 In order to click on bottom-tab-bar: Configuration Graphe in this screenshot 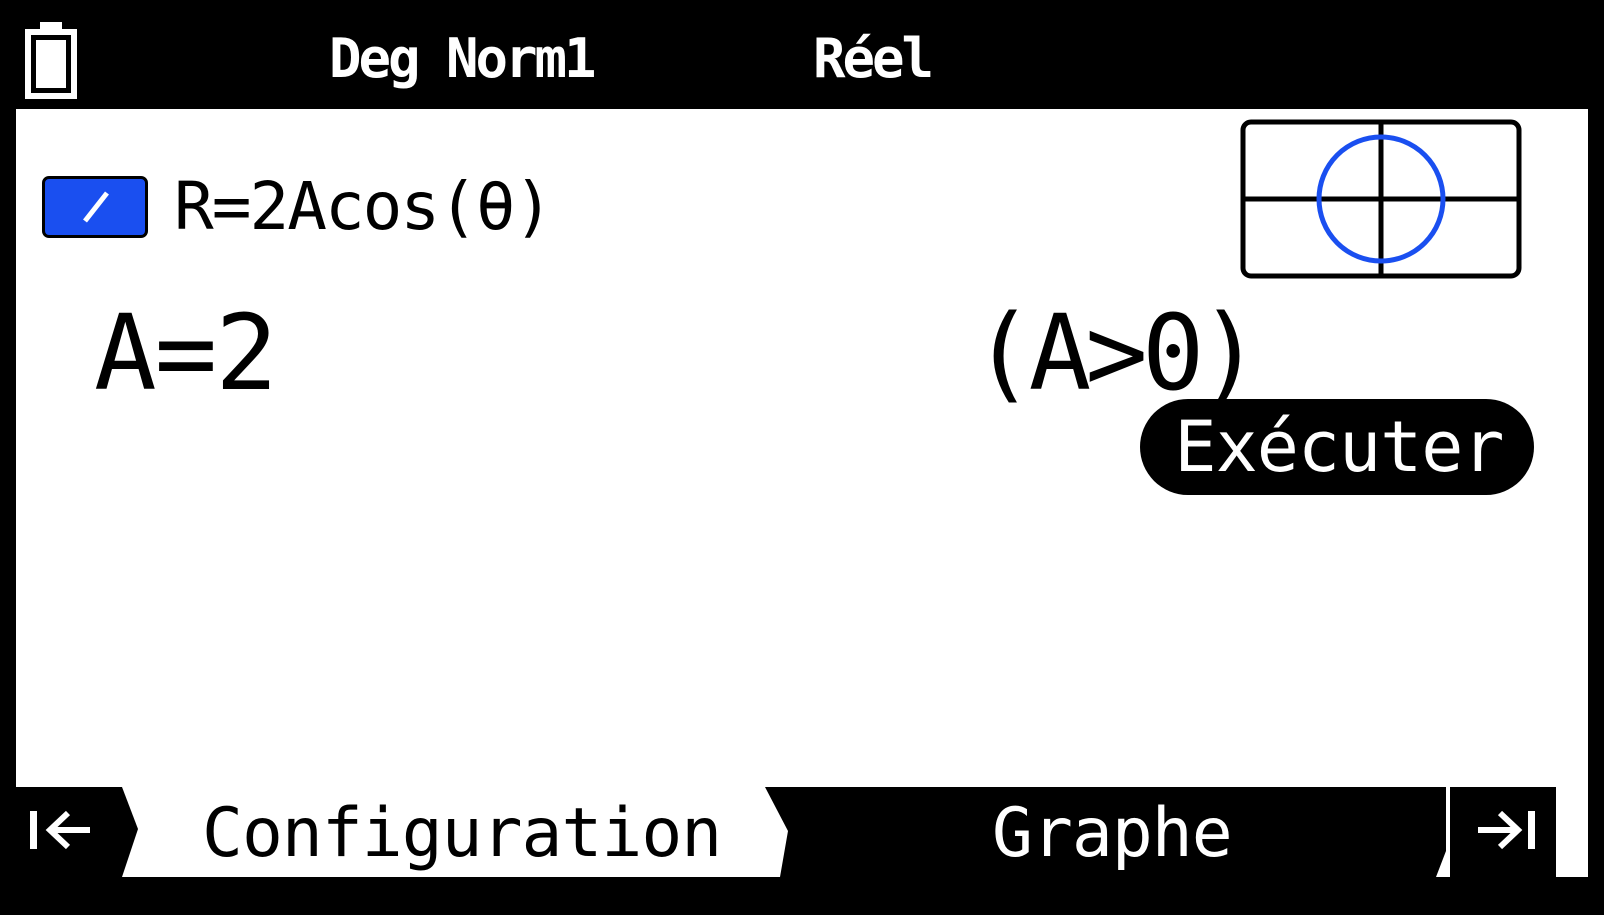, I will do `click(802, 845)`.